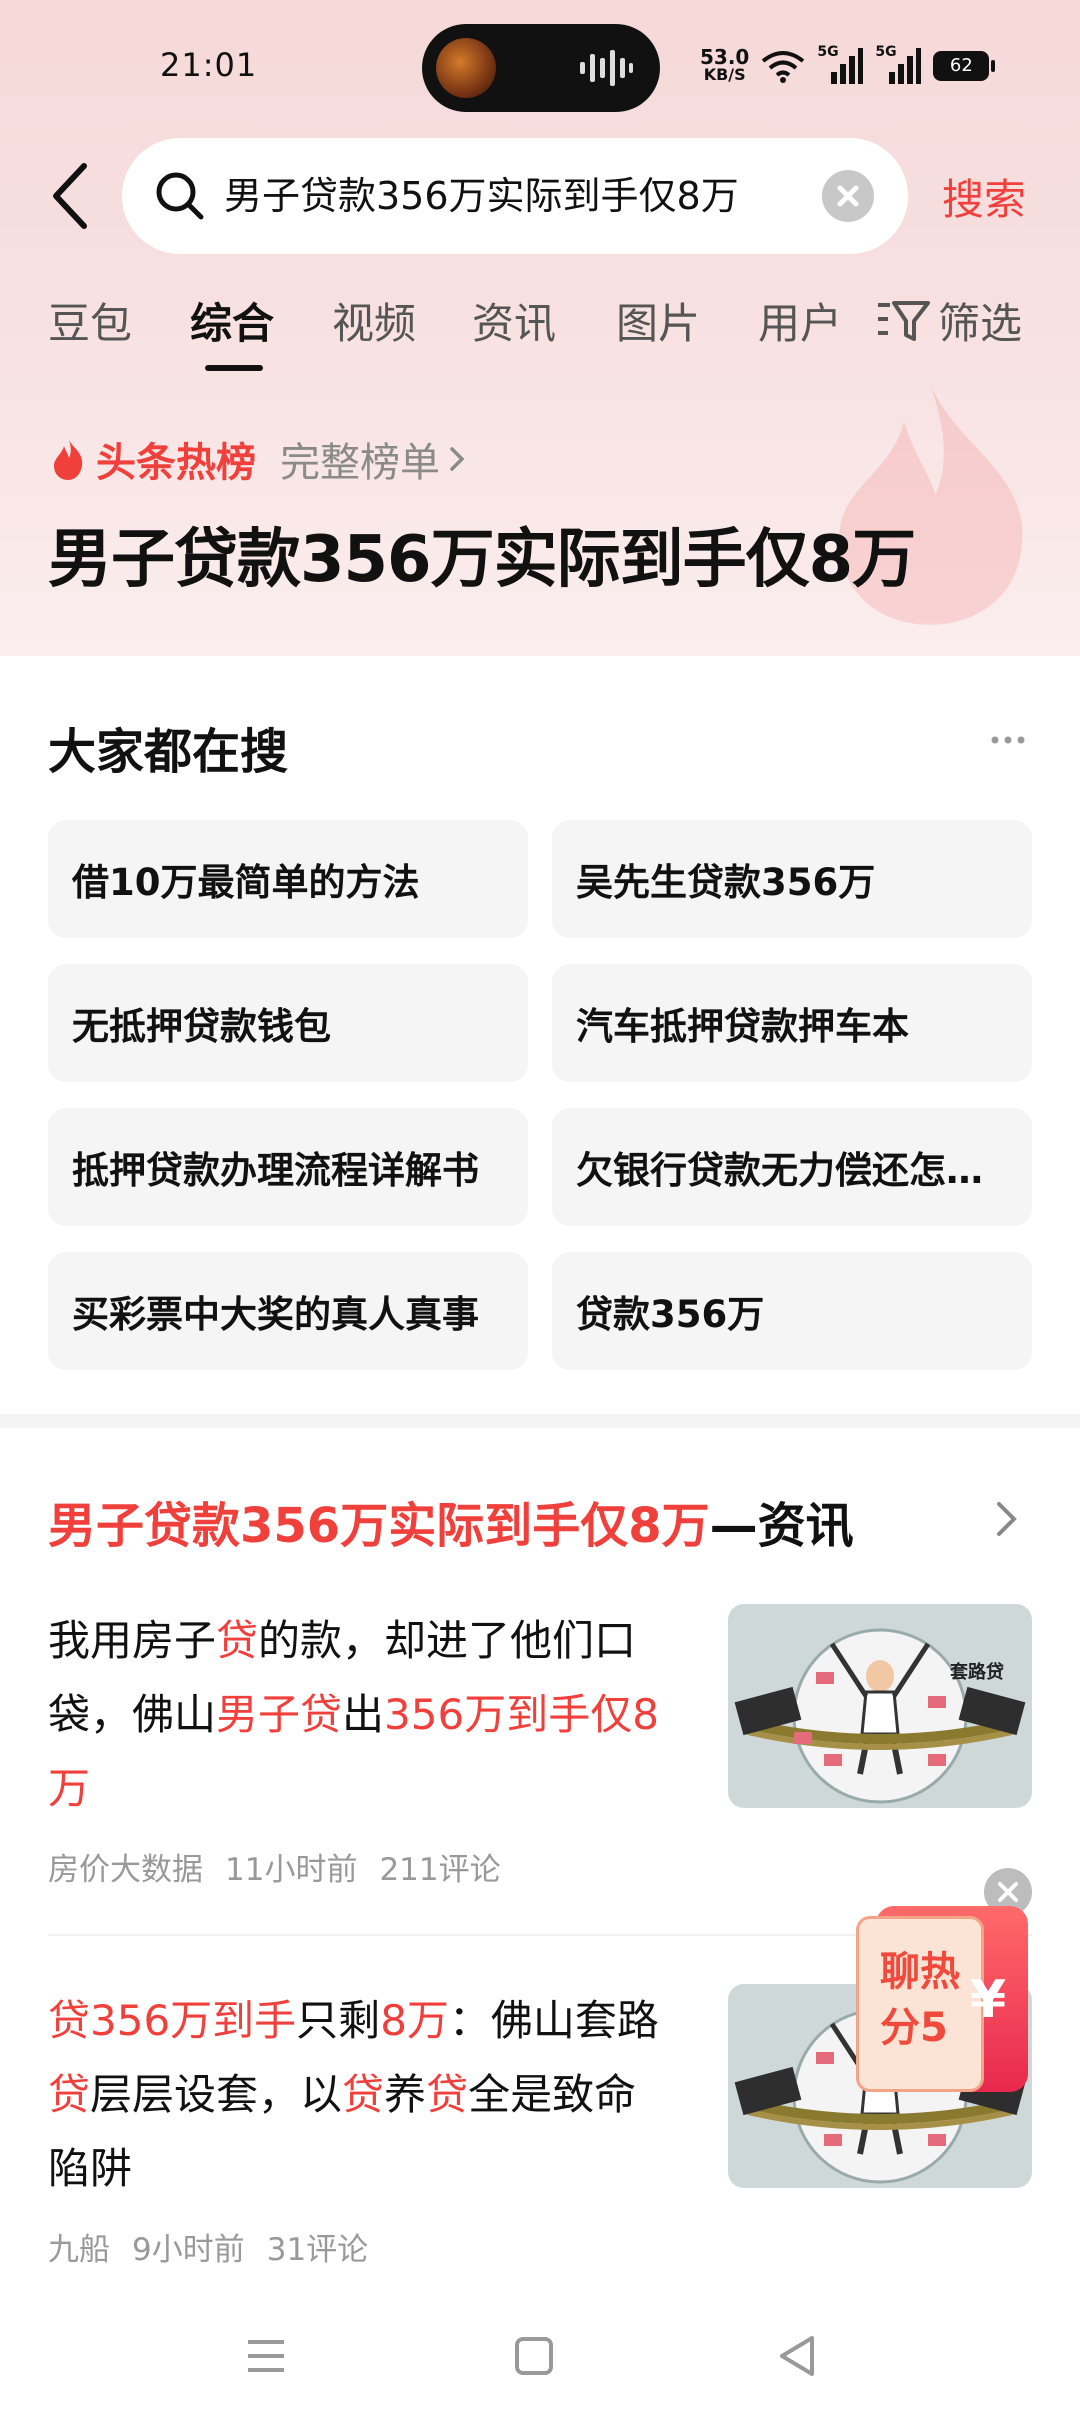 The width and height of the screenshot is (1080, 2412). Describe the element at coordinates (783, 67) in the screenshot. I see `wifi-icon` at that location.